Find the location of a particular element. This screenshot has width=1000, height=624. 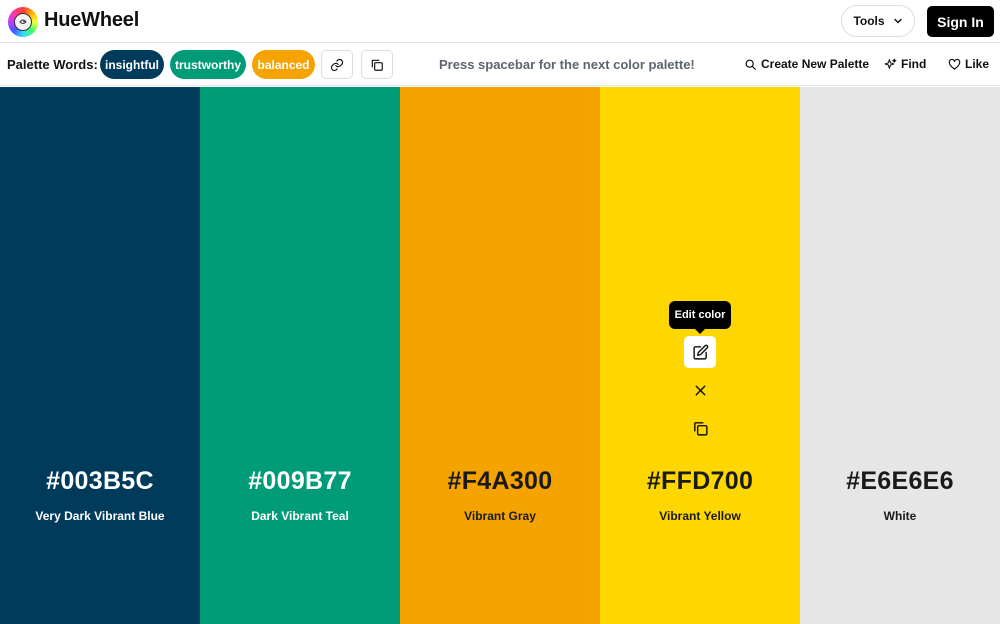

like-label: Like is located at coordinates (977, 64).